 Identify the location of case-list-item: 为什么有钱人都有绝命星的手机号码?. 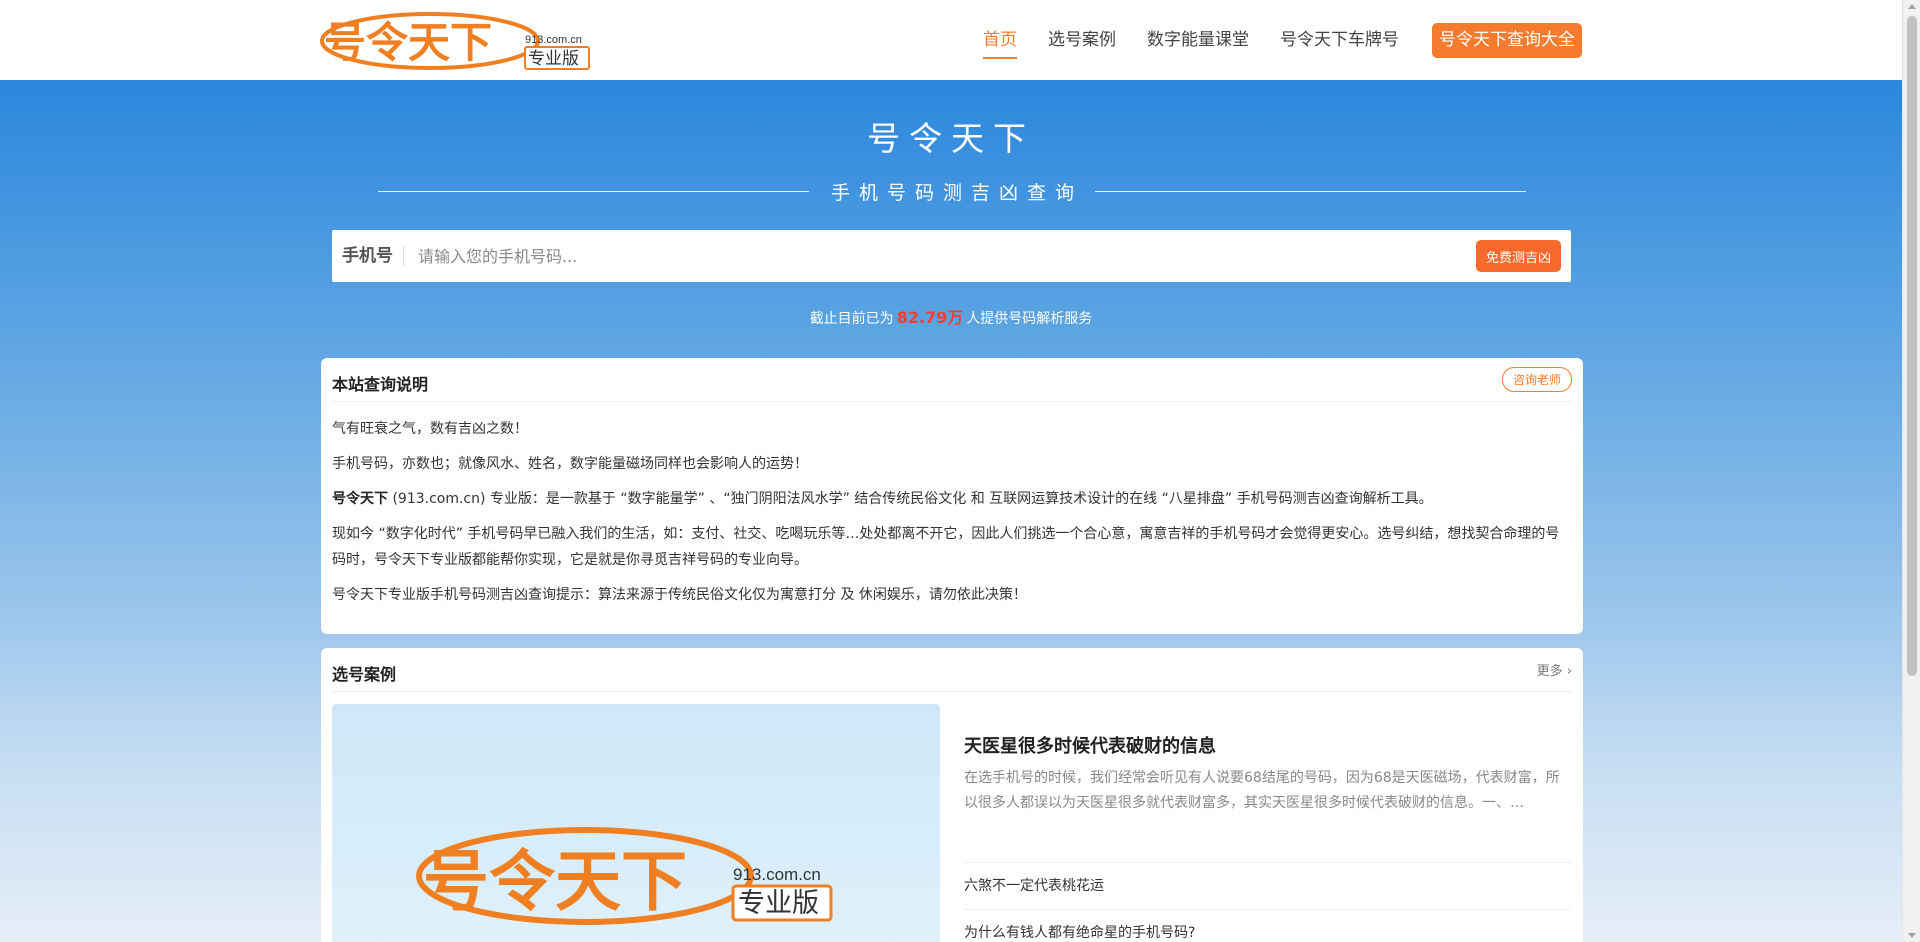
(1267, 926).